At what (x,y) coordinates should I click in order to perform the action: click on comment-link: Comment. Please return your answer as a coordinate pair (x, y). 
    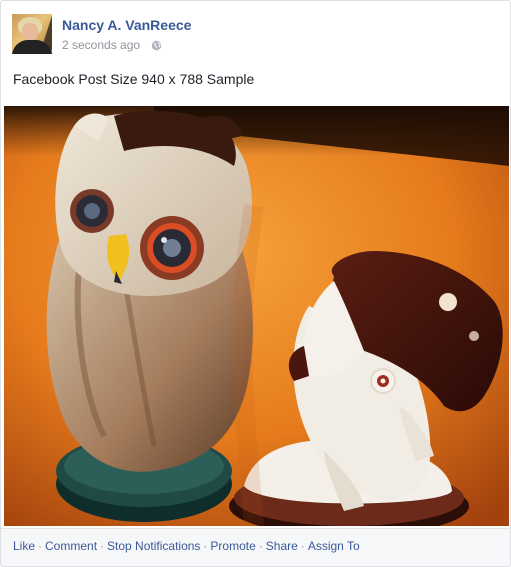
    Looking at the image, I should click on (71, 546).